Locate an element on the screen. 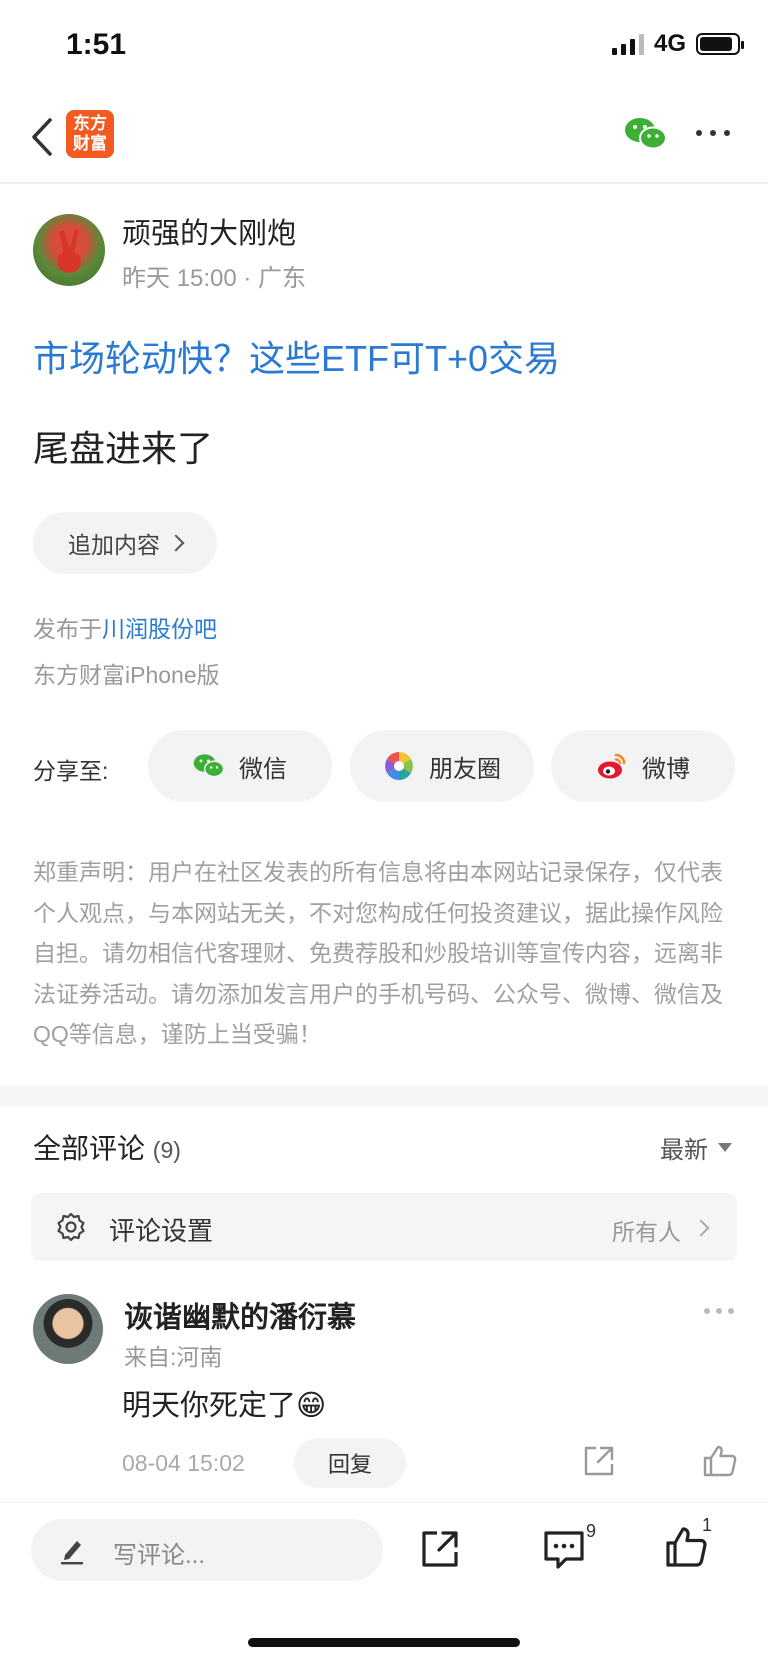  append-content-button: 追加内容 is located at coordinates (125, 543).